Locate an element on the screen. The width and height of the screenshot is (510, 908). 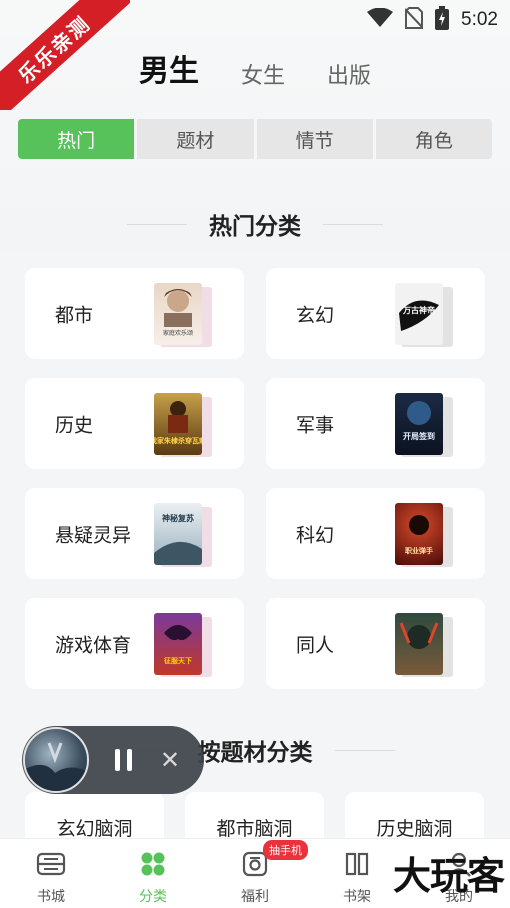
category-card-xuanhuan: 玄幻 万古神帝 is located at coordinates (375, 313).